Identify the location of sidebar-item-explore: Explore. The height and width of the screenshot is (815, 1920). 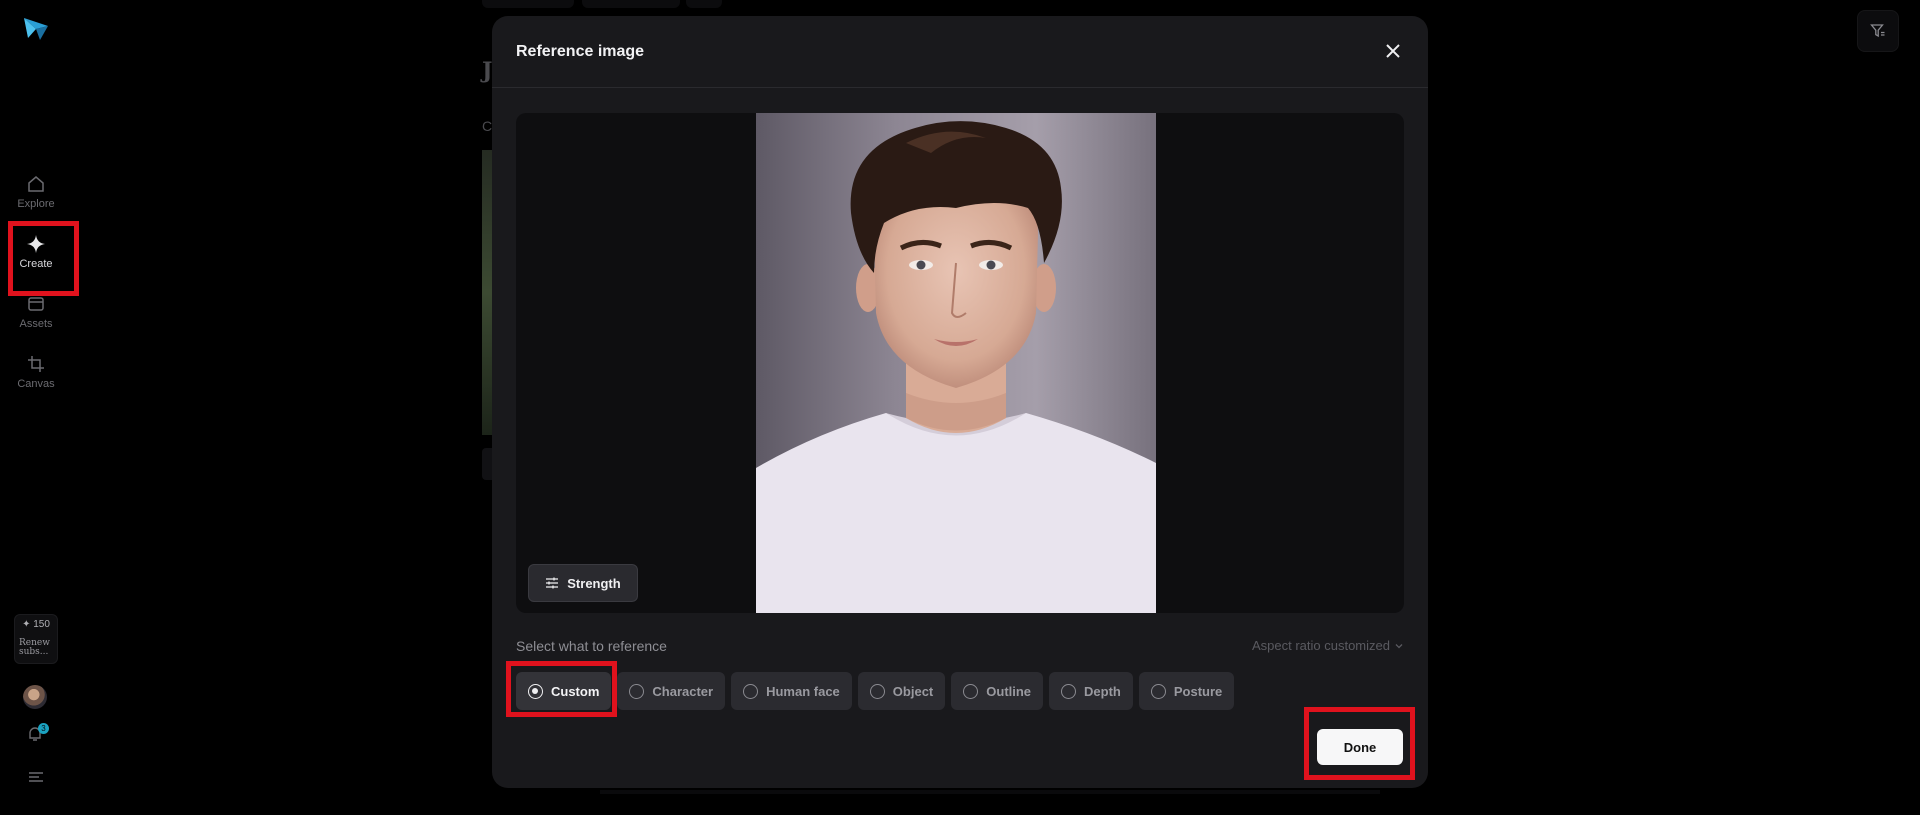
(36, 192).